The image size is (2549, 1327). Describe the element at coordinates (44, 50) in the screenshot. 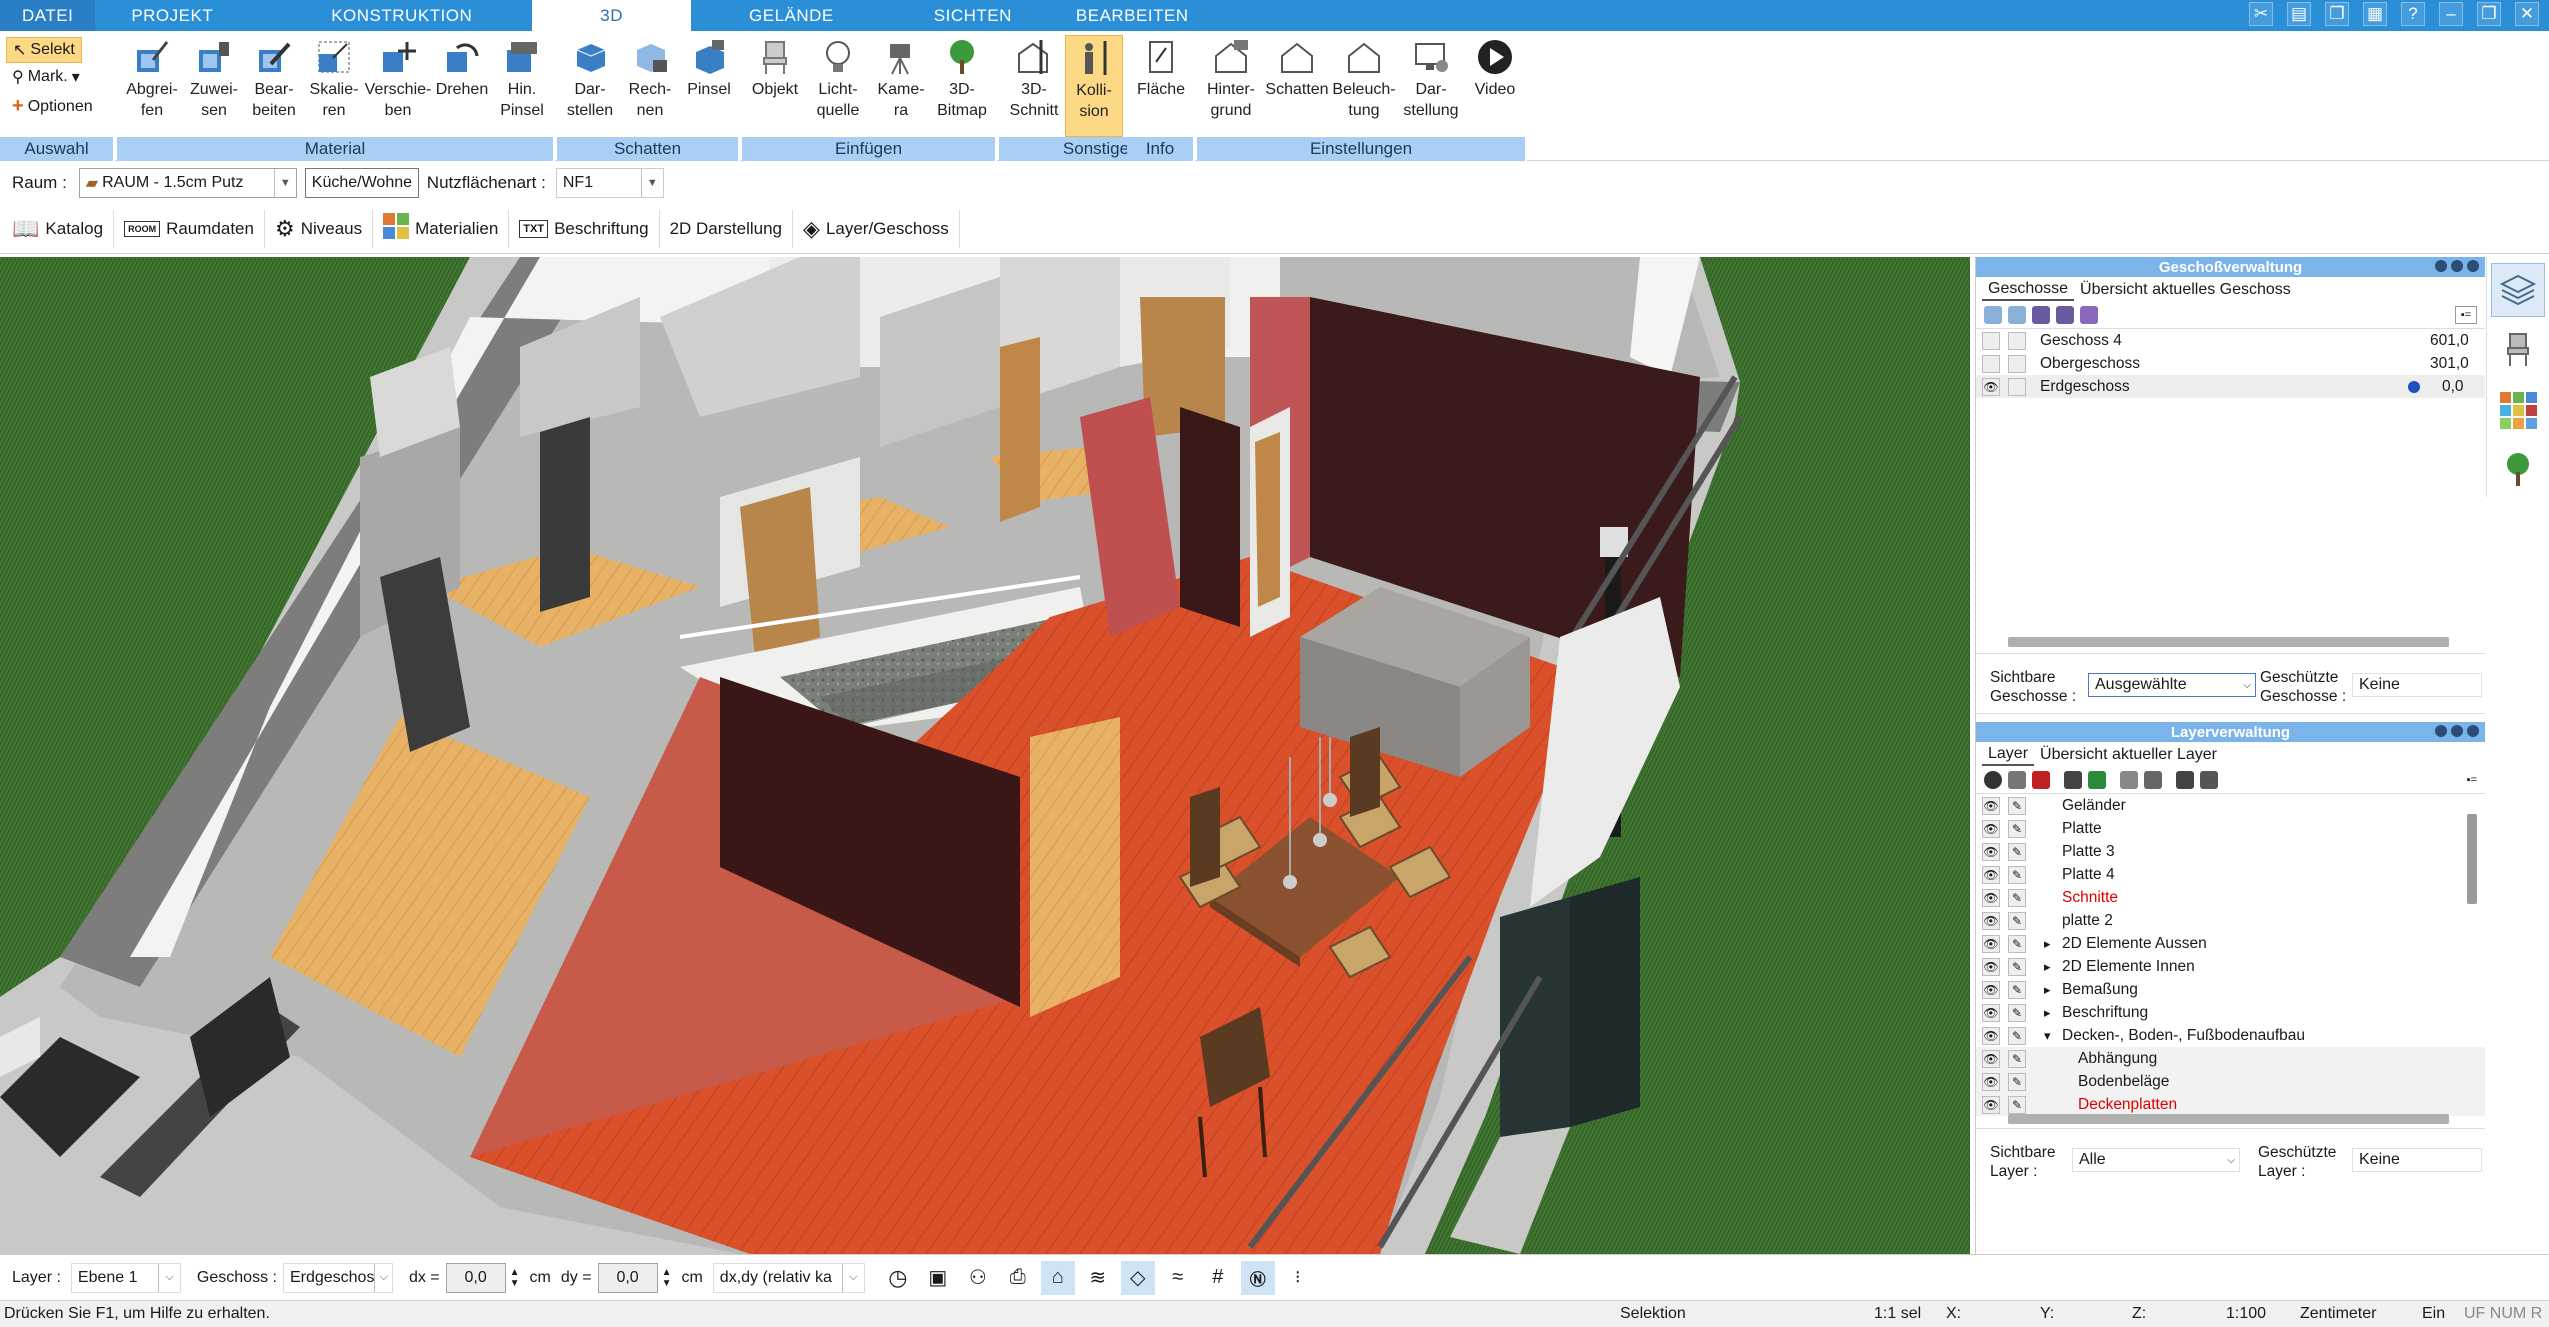

I see `select-button: ↖ Selekt` at that location.